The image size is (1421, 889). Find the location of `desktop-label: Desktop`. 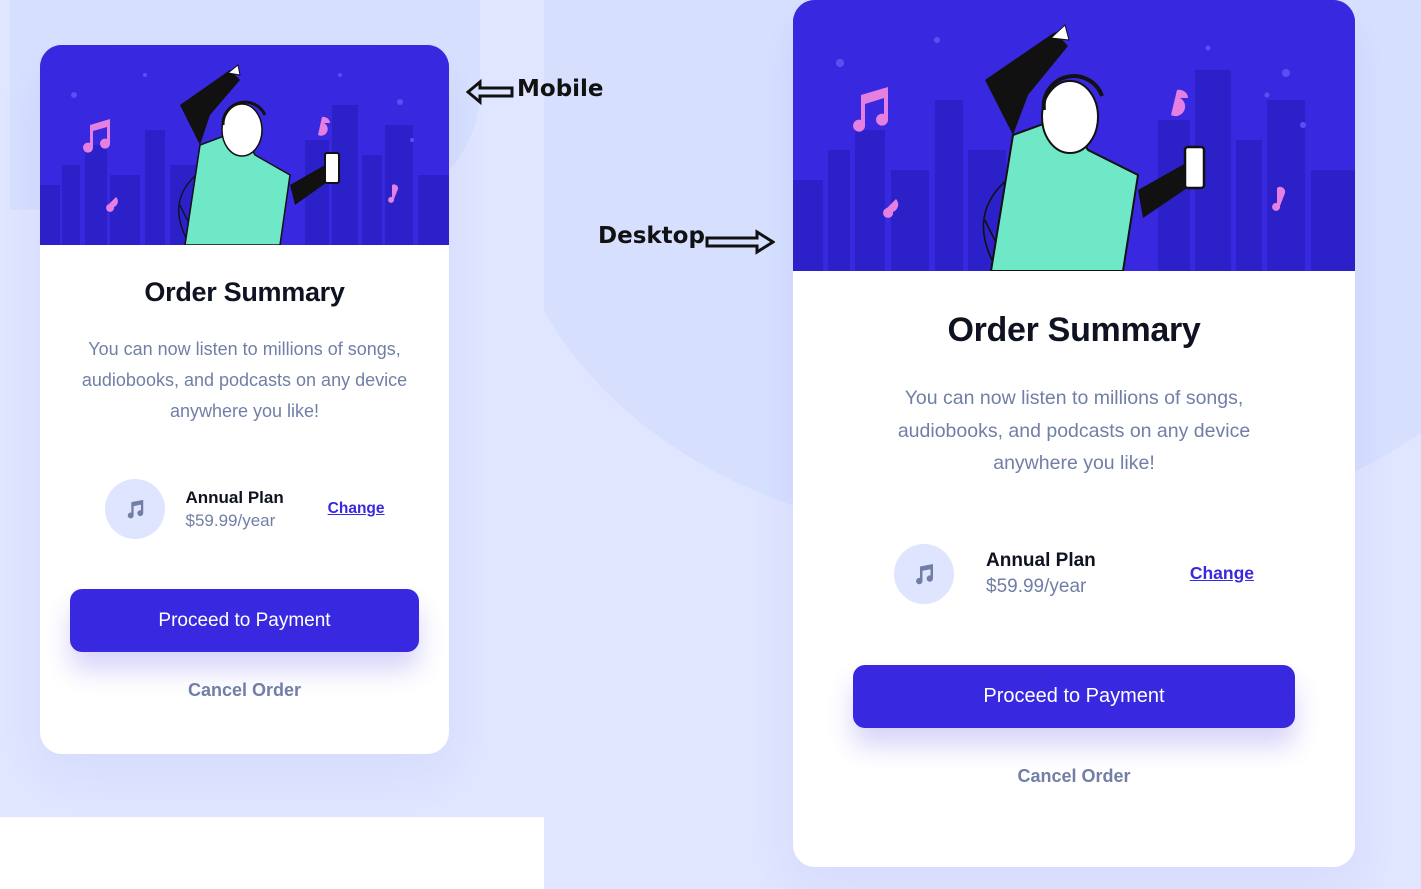

desktop-label: Desktop is located at coordinates (651, 236).